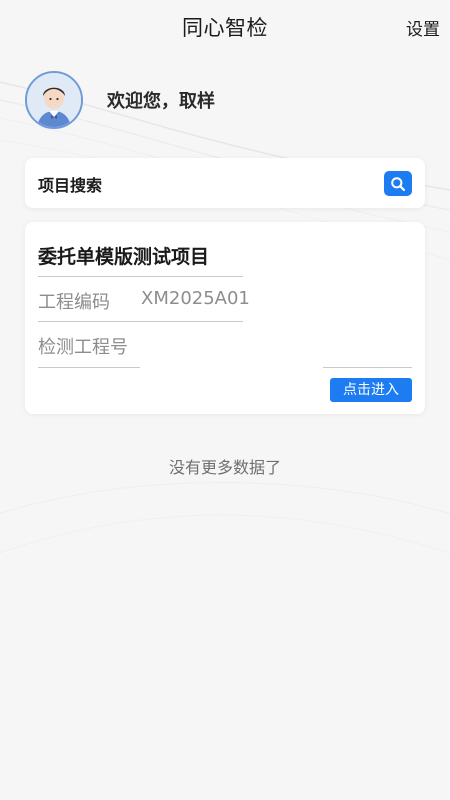 This screenshot has height=800, width=450. Describe the element at coordinates (225, 183) in the screenshot. I see `project-search-card: 项目搜索` at that location.